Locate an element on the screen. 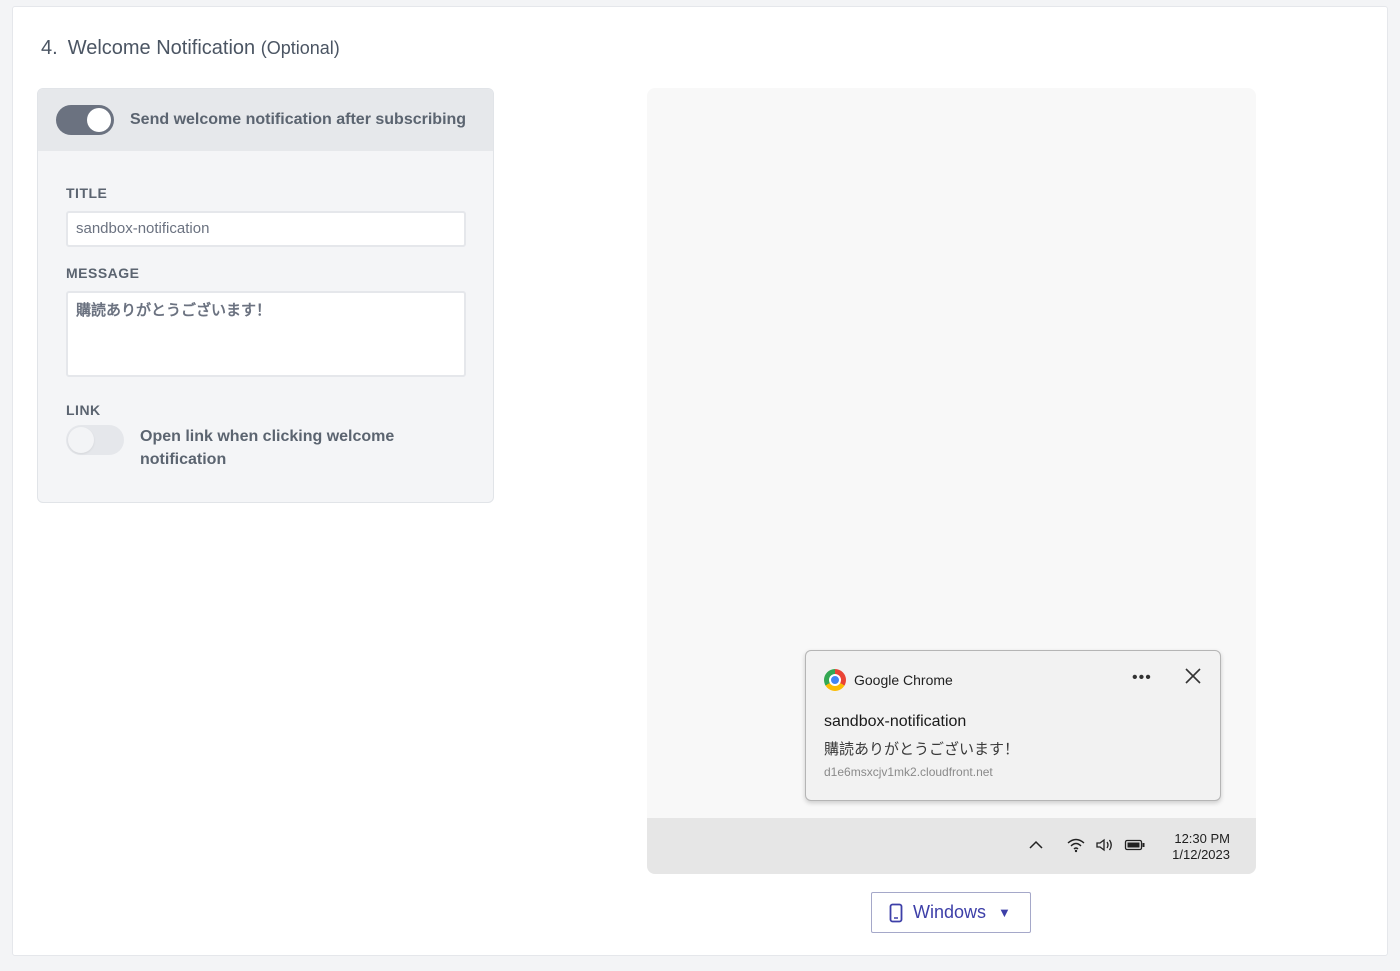 The width and height of the screenshot is (1400, 971). taskbar-clock: 12:30 PM 1/12/2023 is located at coordinates (1201, 847).